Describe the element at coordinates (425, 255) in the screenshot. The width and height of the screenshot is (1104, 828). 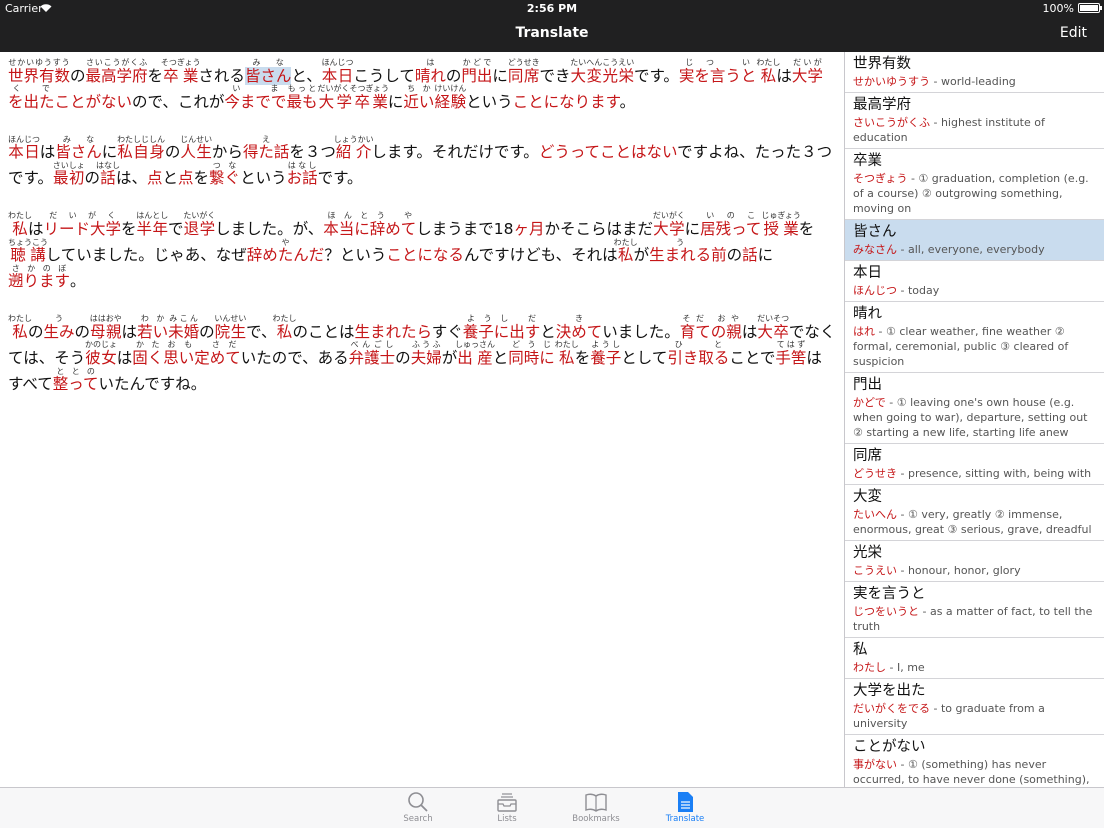
I see `vocab-word: ことになる` at that location.